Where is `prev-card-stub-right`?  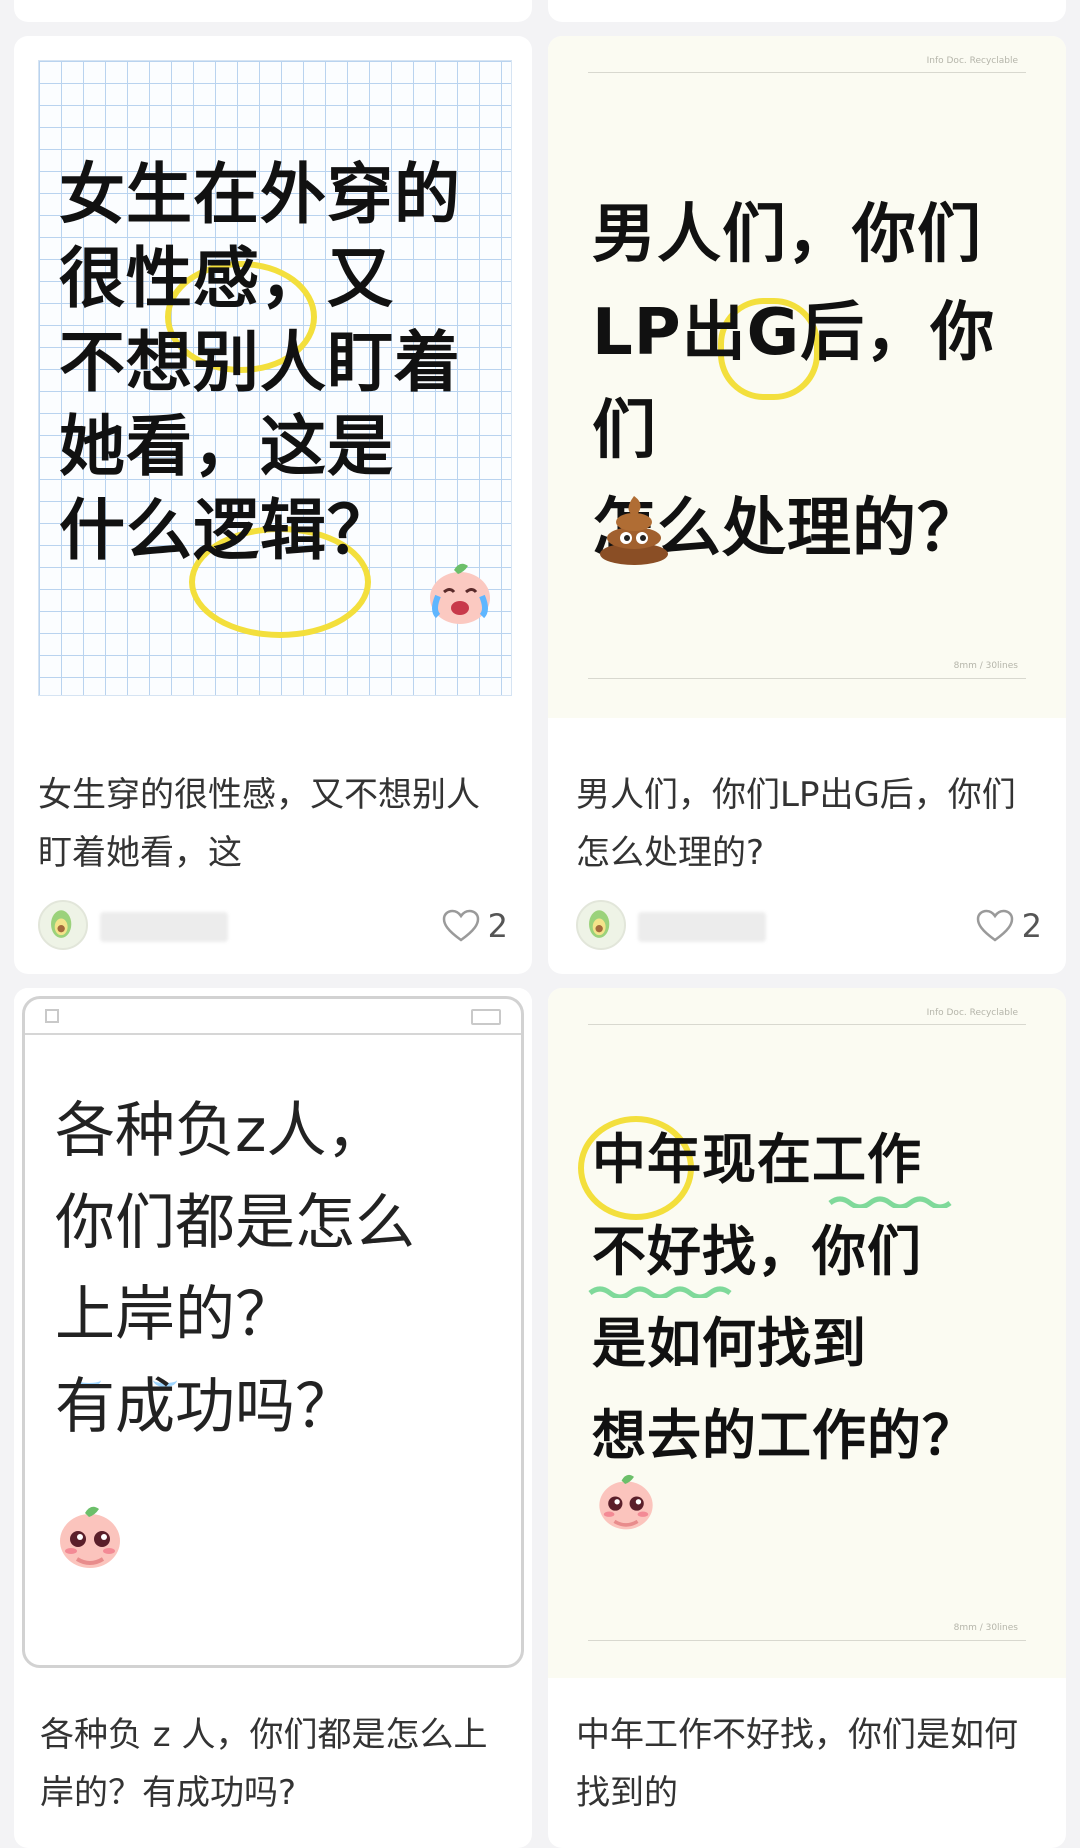
prev-card-stub-right is located at coordinates (807, 11).